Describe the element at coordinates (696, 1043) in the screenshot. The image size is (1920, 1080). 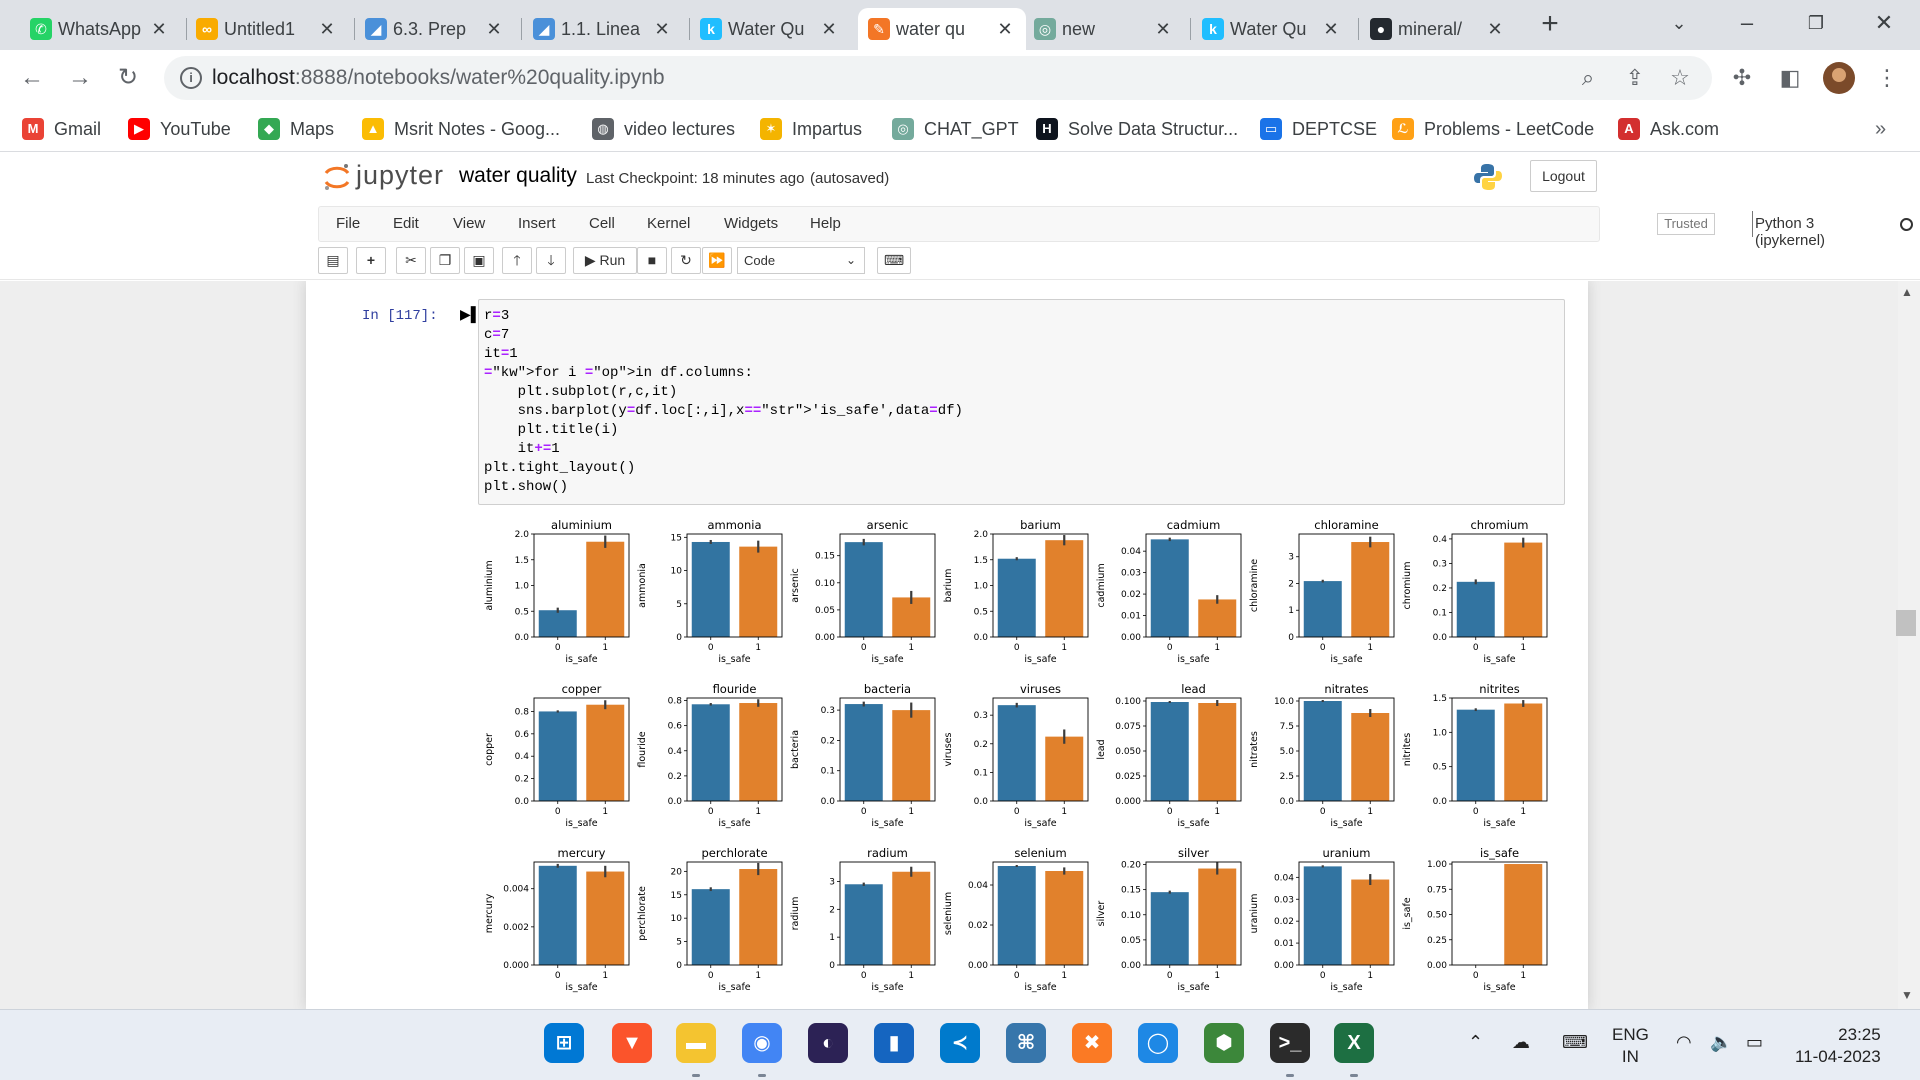
I see `file-explorer-icon: ▬` at that location.